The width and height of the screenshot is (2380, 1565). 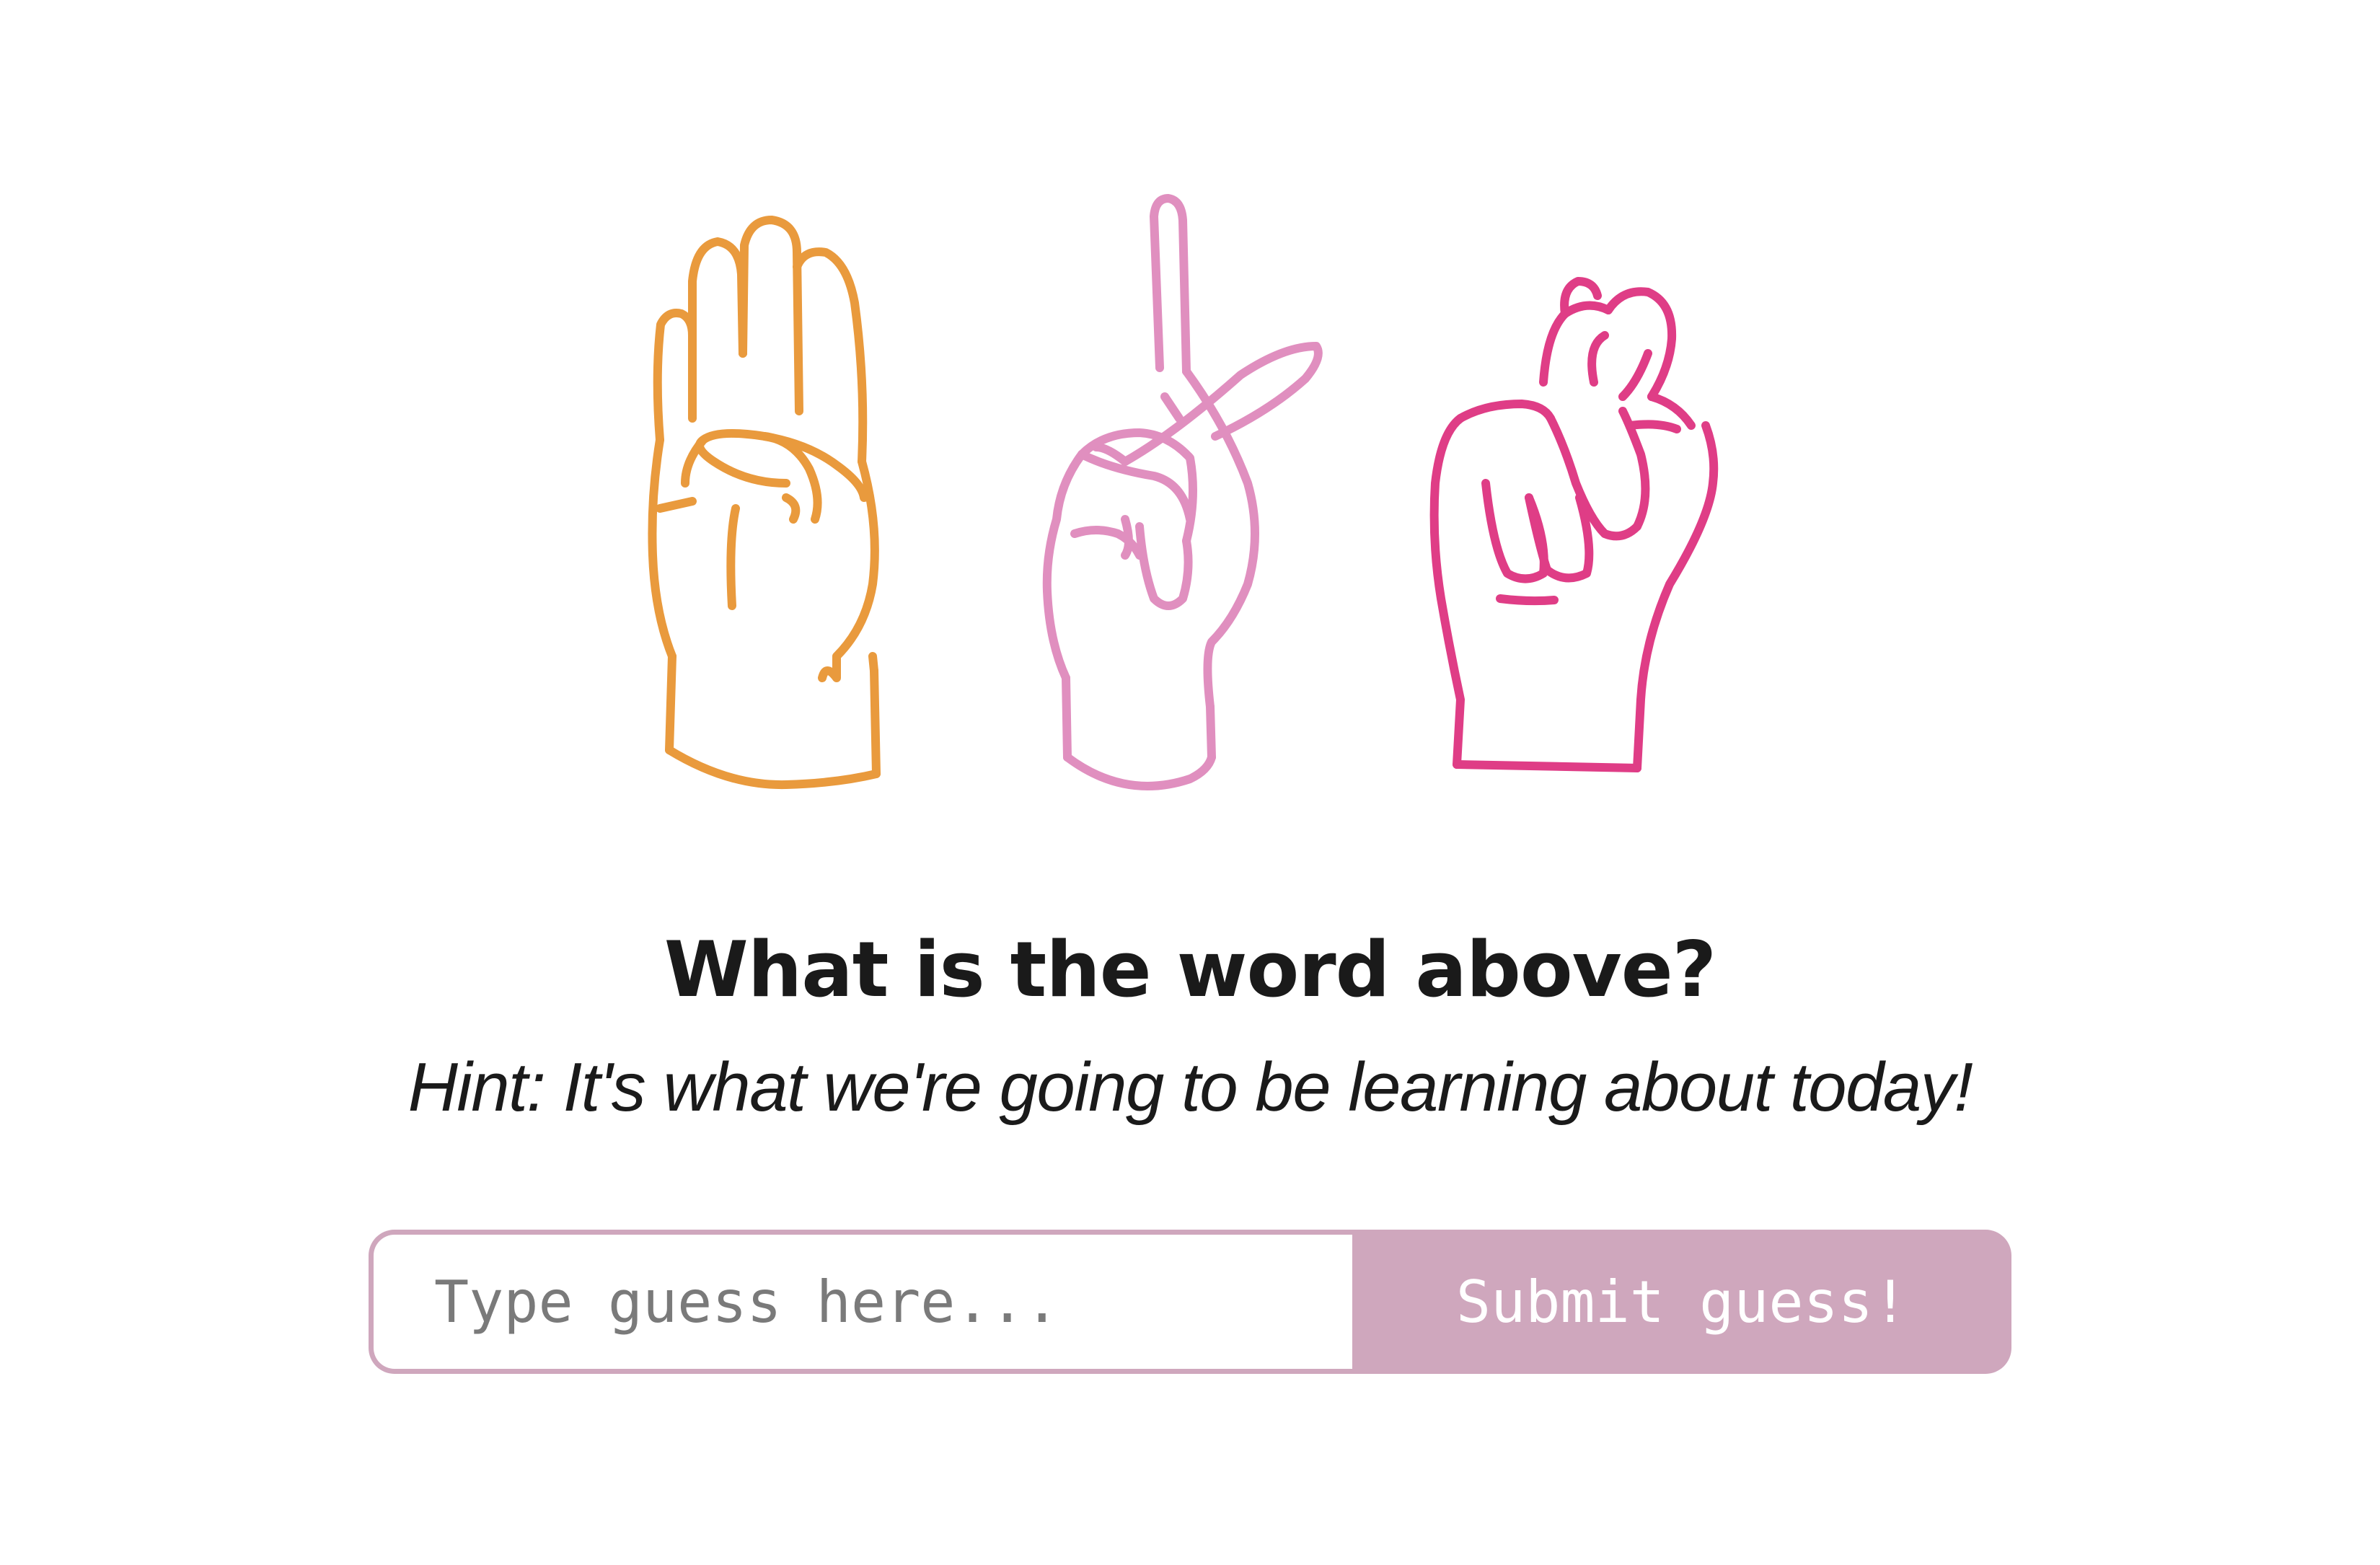 I want to click on guess-form: Submit guess!, so click(x=1190, y=1302).